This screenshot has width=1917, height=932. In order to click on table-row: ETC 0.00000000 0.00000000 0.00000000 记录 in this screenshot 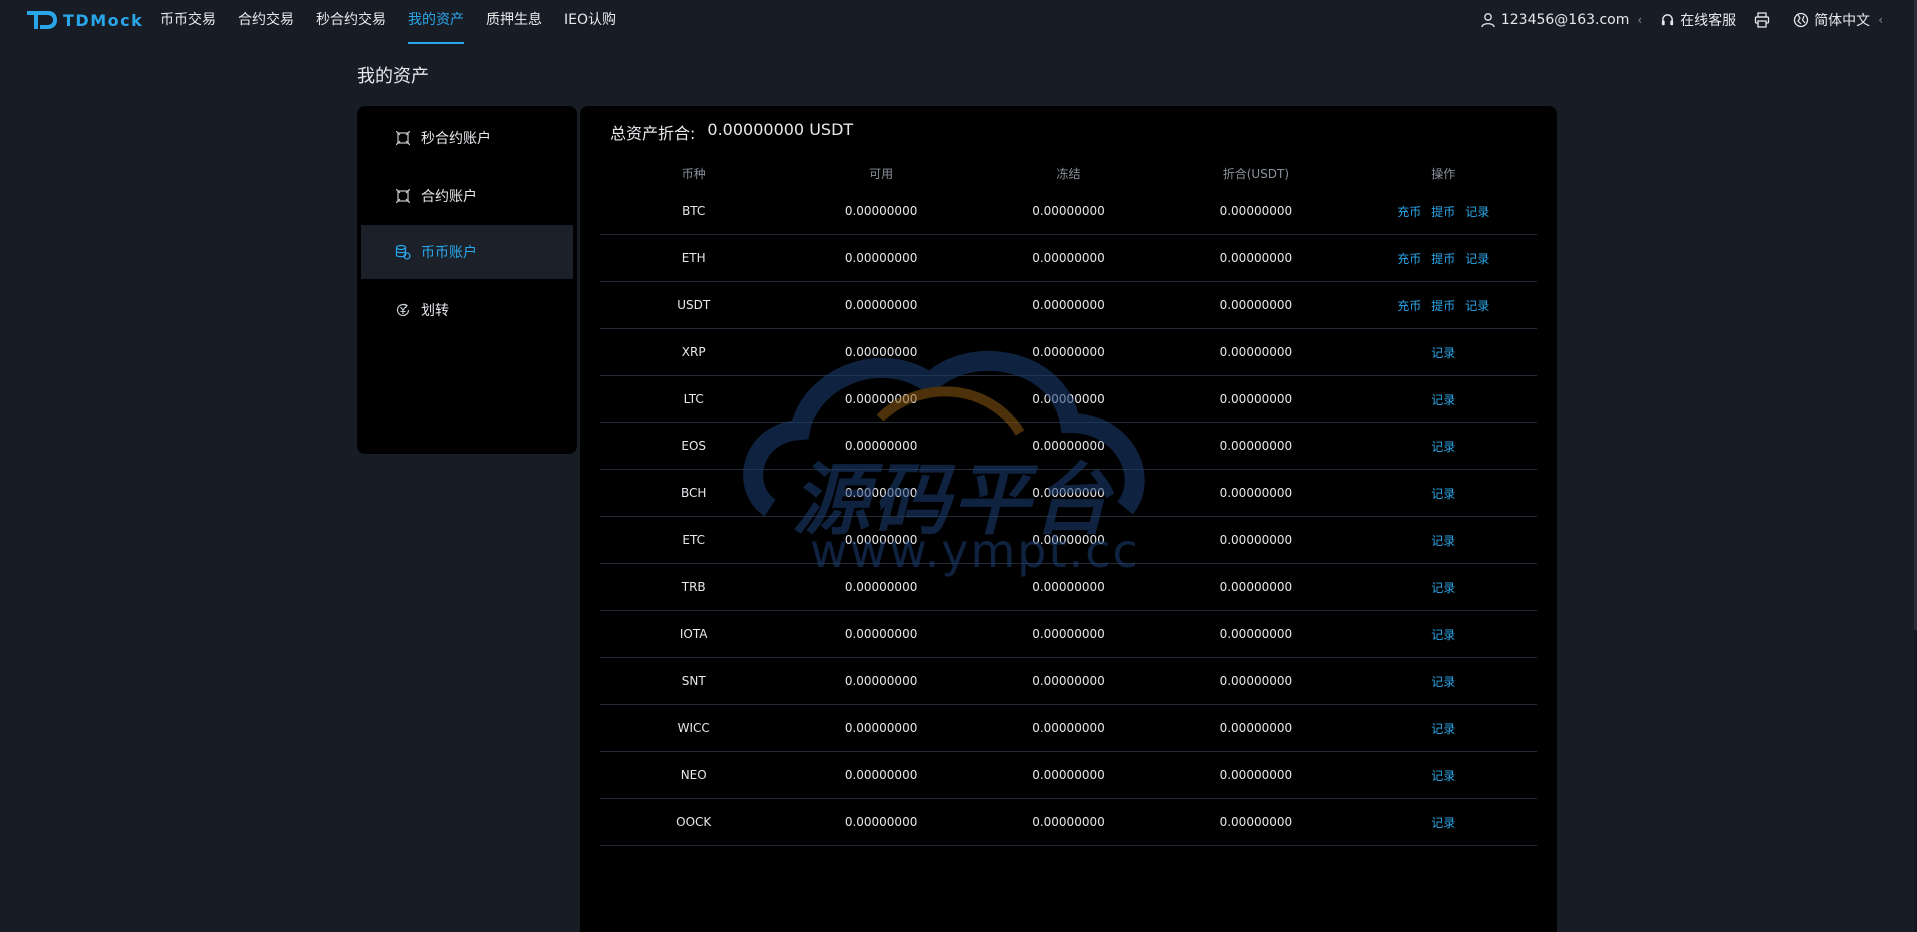, I will do `click(1068, 540)`.